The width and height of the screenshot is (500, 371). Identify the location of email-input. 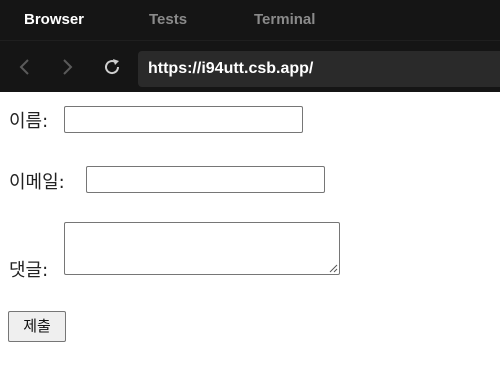
(205, 179).